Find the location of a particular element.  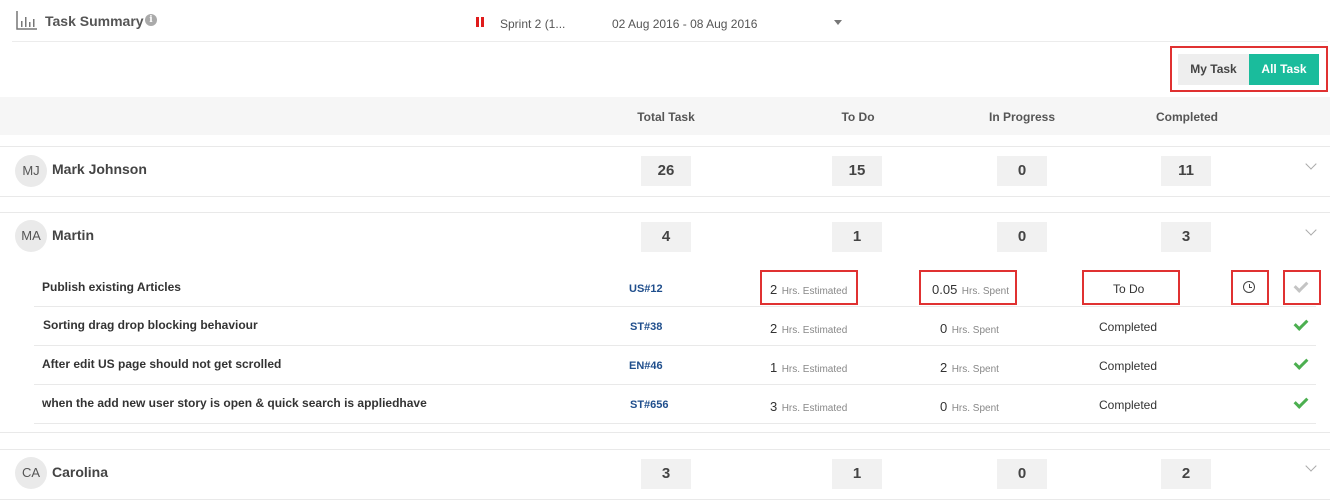

hours-estimated: 1 Hrs. Estimated is located at coordinates (809, 367).